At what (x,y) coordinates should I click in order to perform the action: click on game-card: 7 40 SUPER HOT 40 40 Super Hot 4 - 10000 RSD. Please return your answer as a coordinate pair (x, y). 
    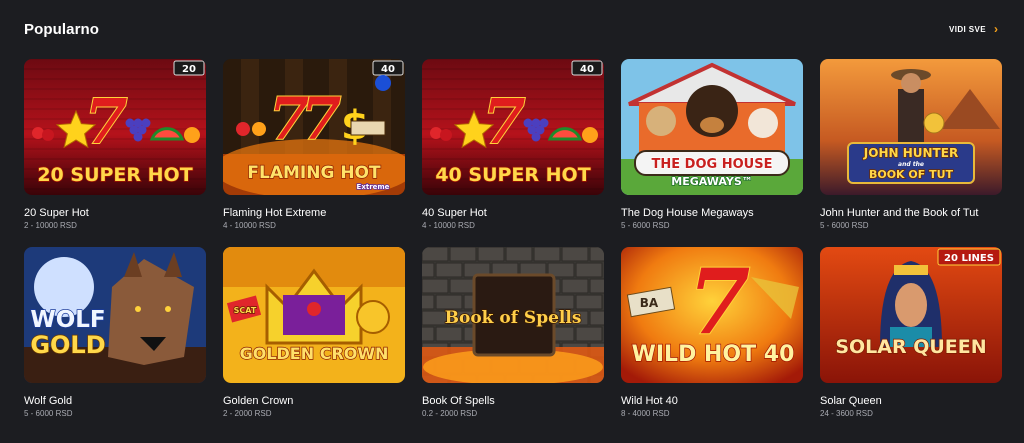
    Looking at the image, I should click on (513, 153).